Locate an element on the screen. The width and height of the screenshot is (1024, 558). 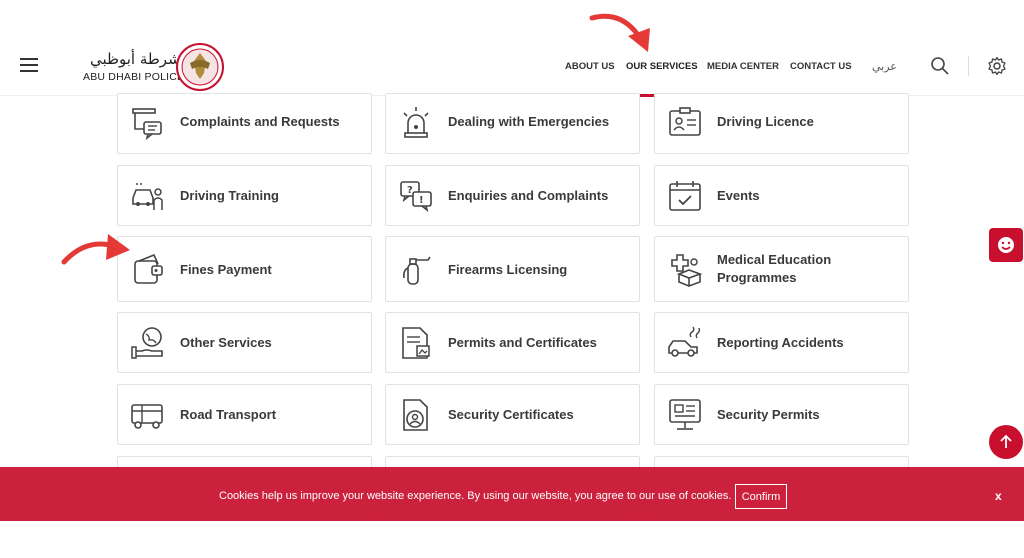
service-card-driving-training: Driving Training is located at coordinates (244, 195).